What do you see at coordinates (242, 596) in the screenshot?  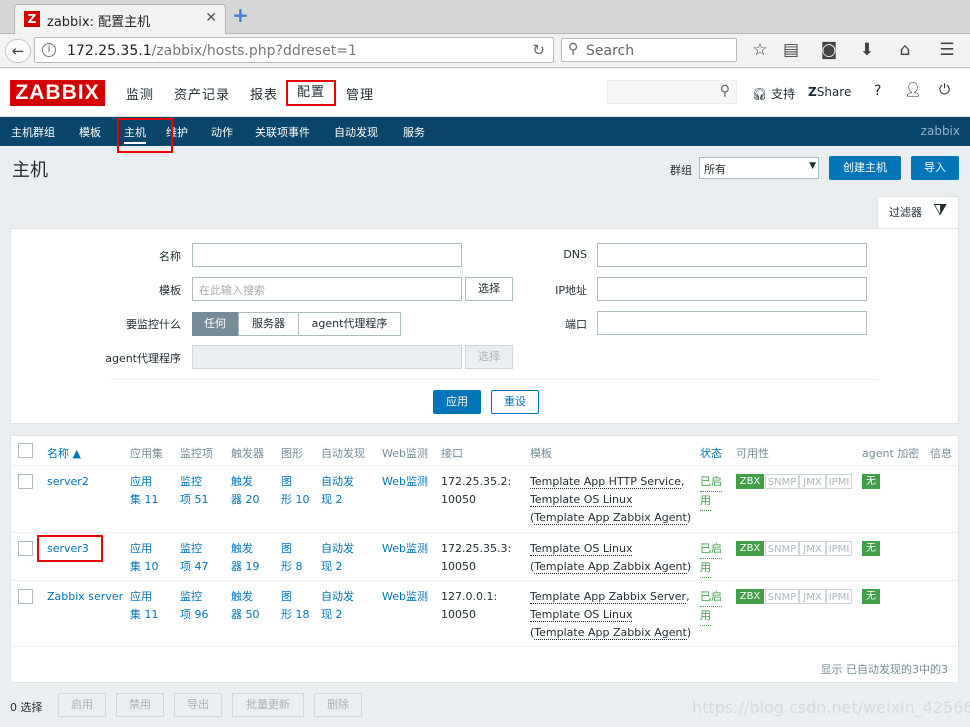 I see `triggers-line1: 触发` at bounding box center [242, 596].